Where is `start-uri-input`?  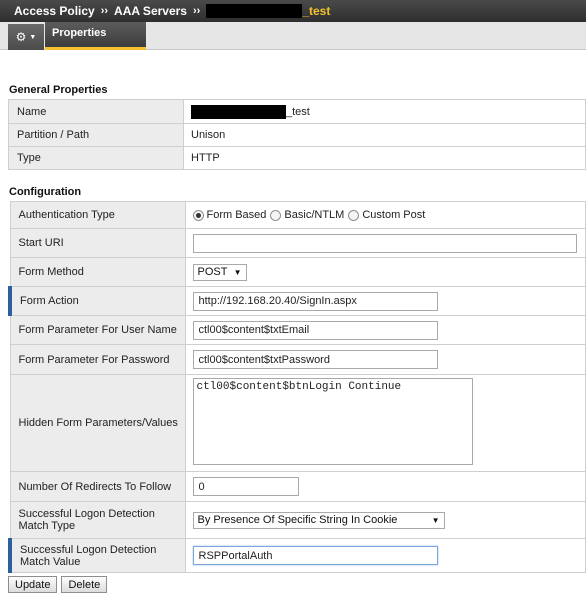 start-uri-input is located at coordinates (384, 243).